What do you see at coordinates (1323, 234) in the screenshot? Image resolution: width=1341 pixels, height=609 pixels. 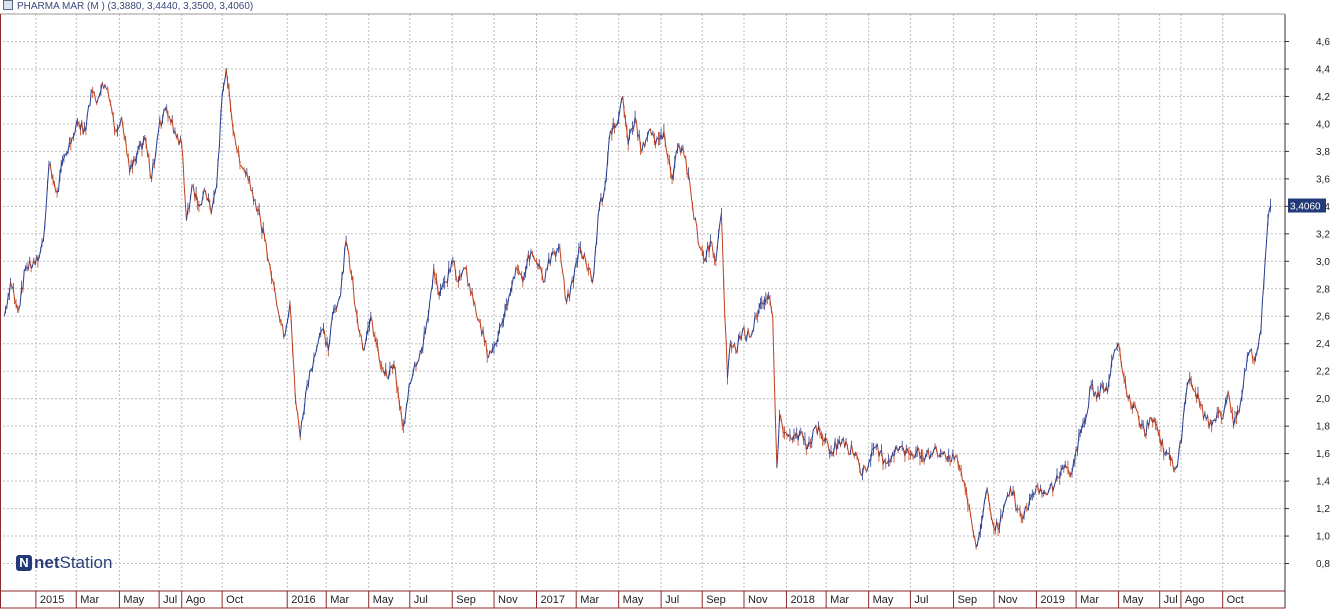 I see `y-tick-label: 3,2` at bounding box center [1323, 234].